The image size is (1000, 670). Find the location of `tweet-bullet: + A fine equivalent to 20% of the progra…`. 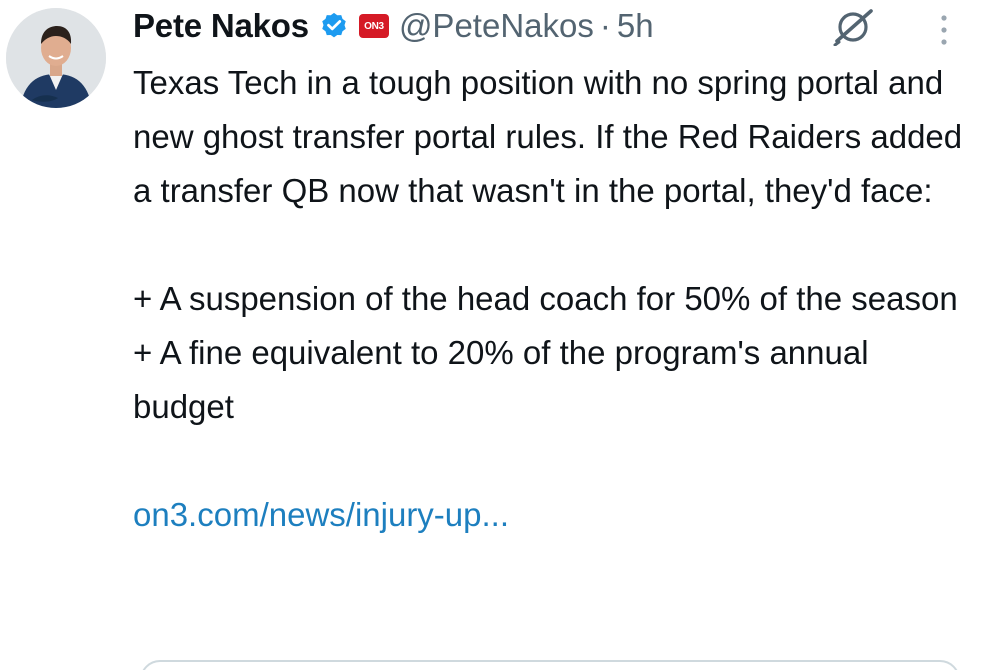

tweet-bullet: + A fine equivalent to 20% of the progra… is located at coordinates (505, 379).